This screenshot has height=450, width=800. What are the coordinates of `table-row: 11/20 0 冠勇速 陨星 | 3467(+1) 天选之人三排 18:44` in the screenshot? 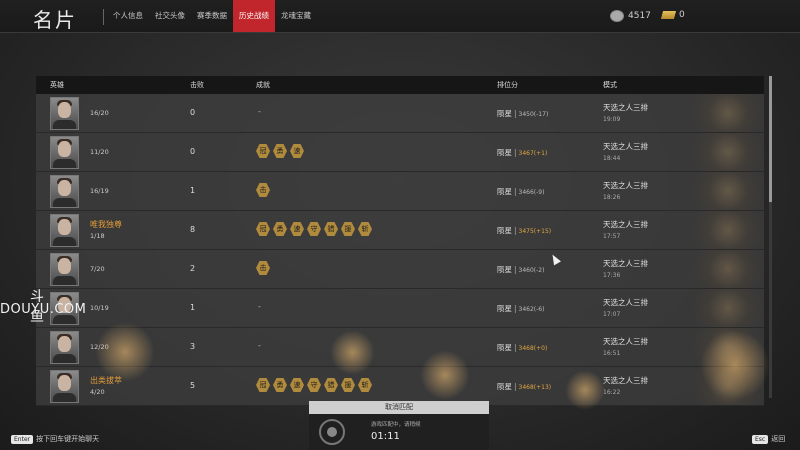 It's located at (400, 152).